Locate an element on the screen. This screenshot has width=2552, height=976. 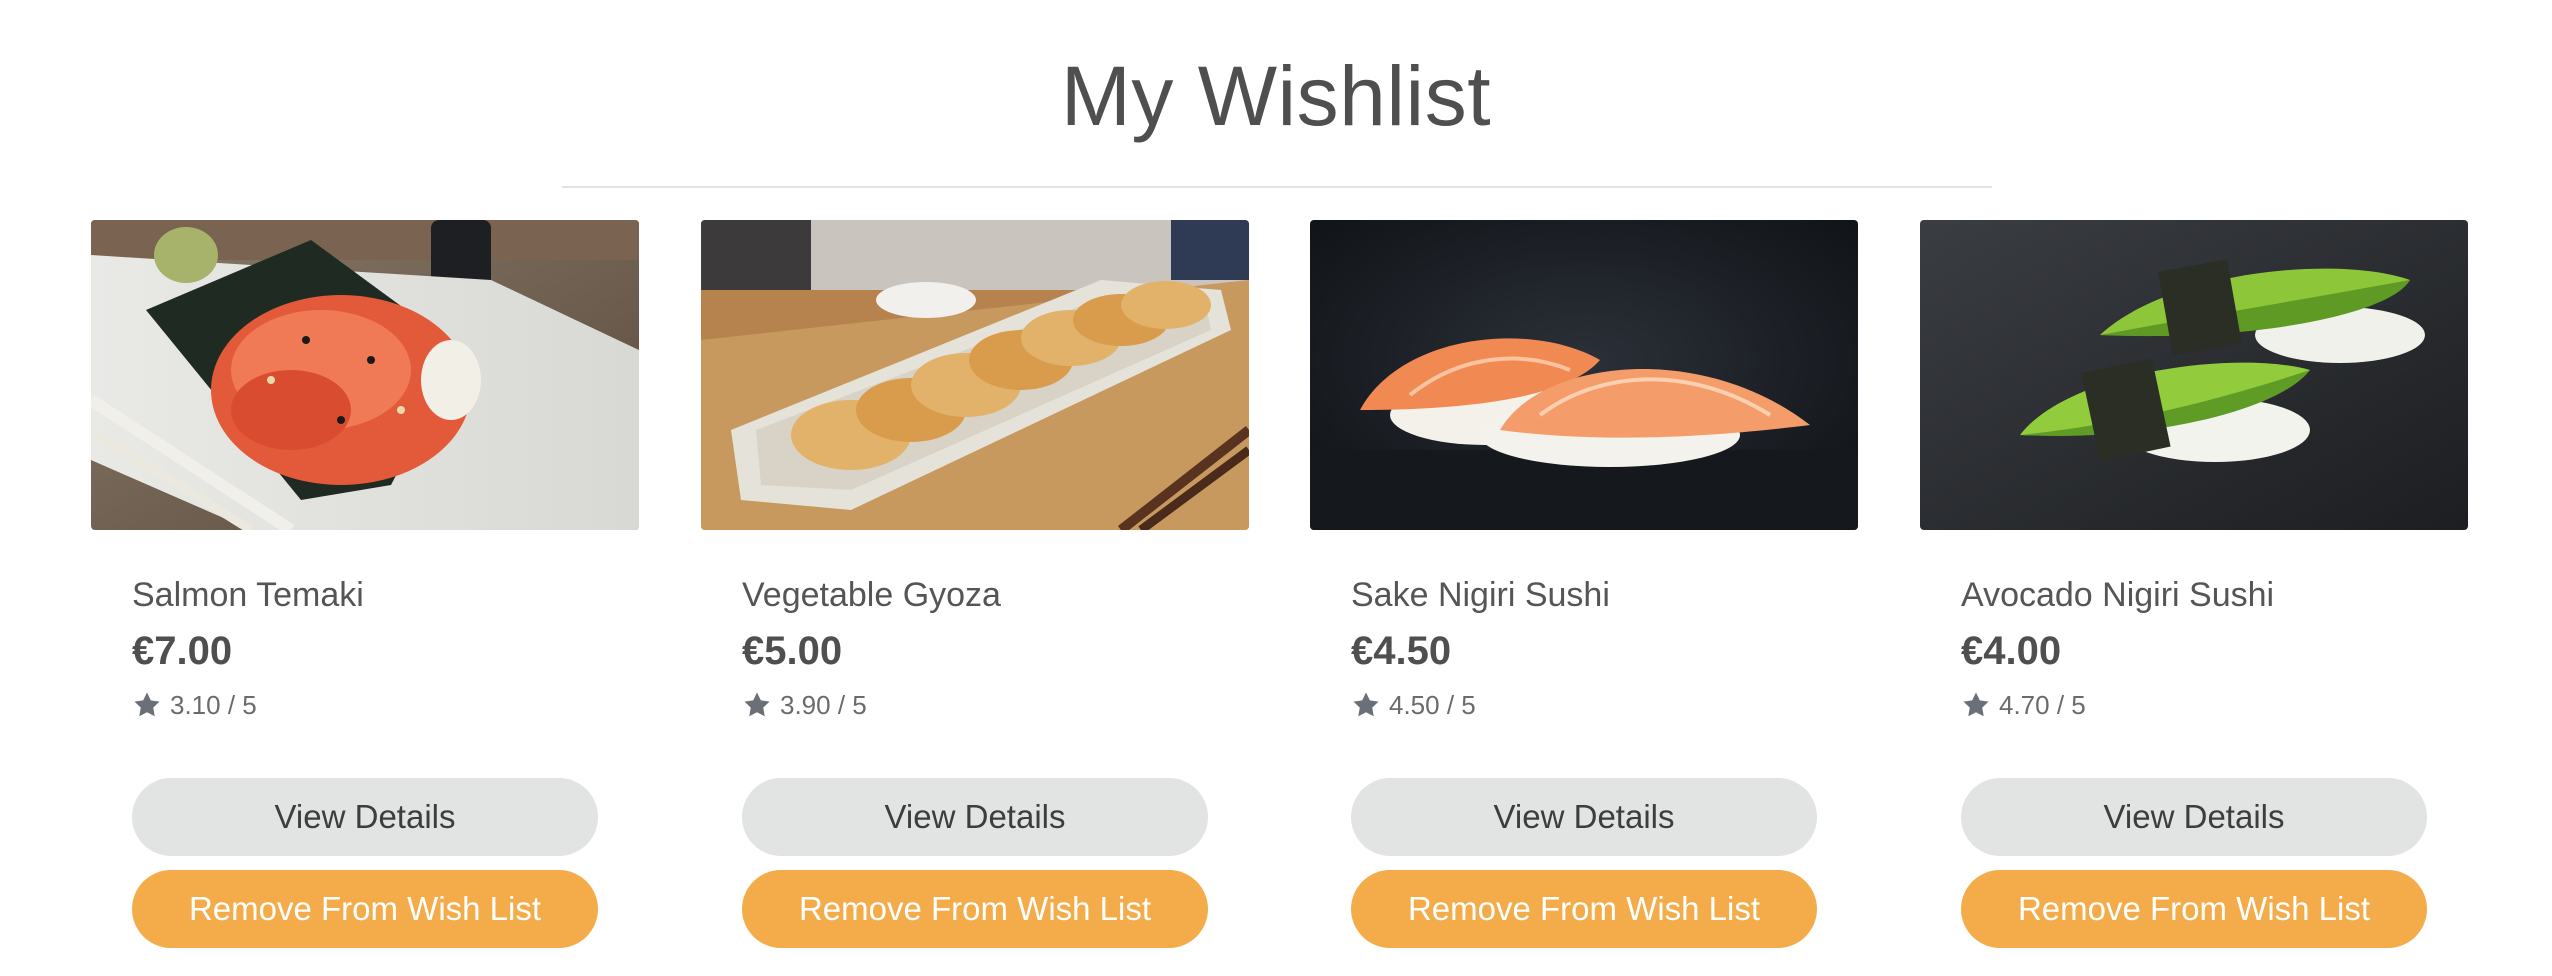
item-rating: 3.90 / 5 is located at coordinates (995, 705).